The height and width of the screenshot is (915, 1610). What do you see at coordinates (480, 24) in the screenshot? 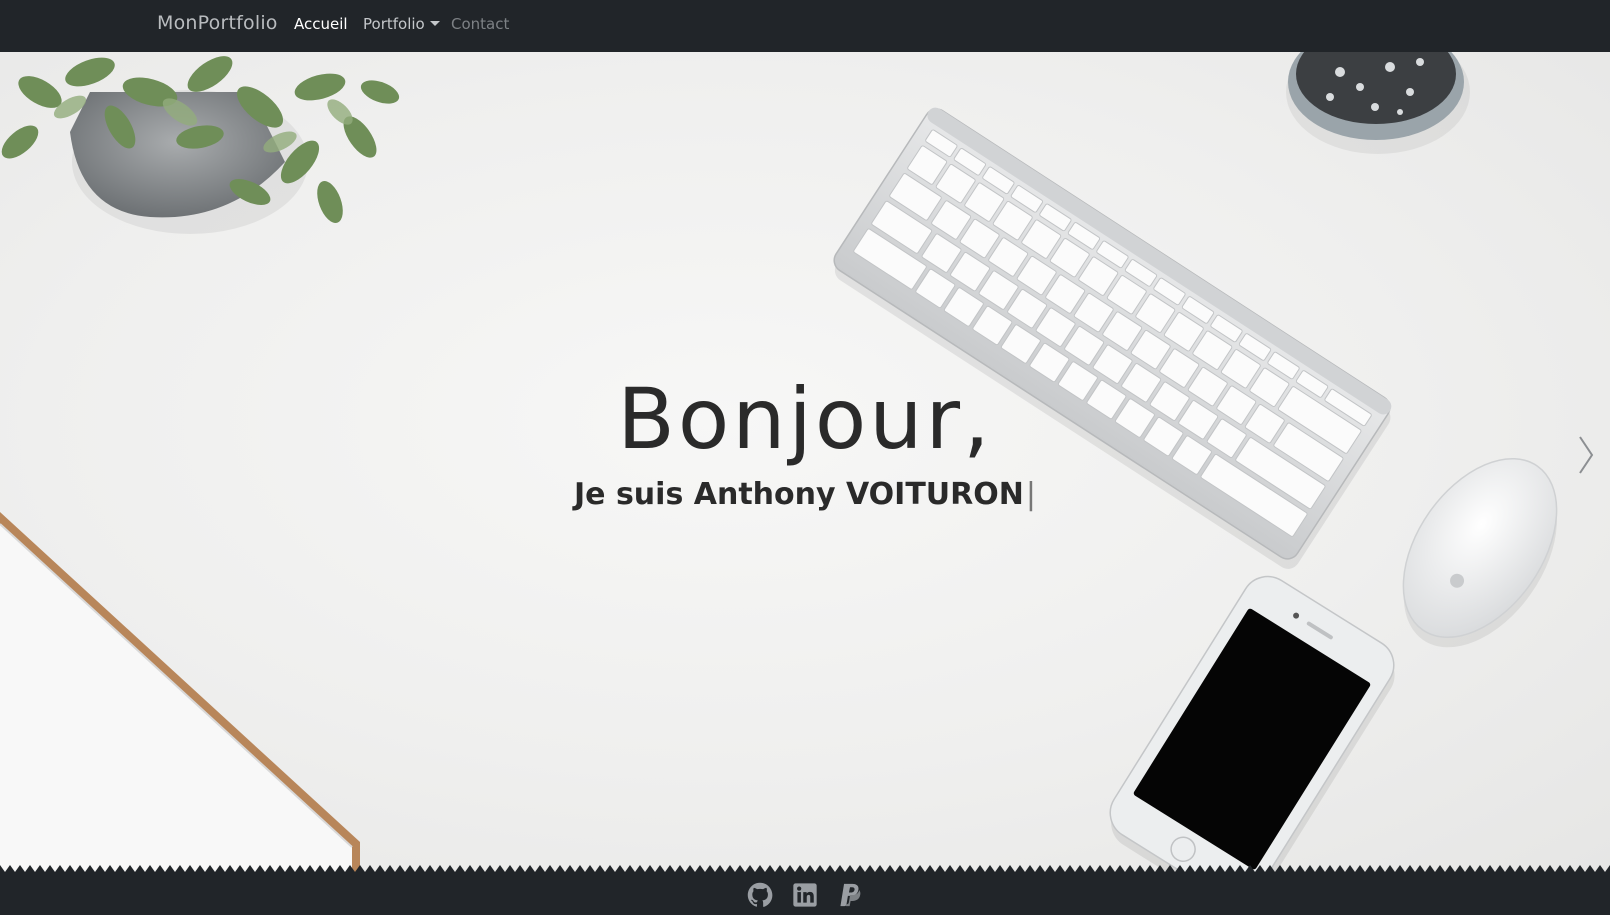
I see `nav-contact-link: Contact` at bounding box center [480, 24].